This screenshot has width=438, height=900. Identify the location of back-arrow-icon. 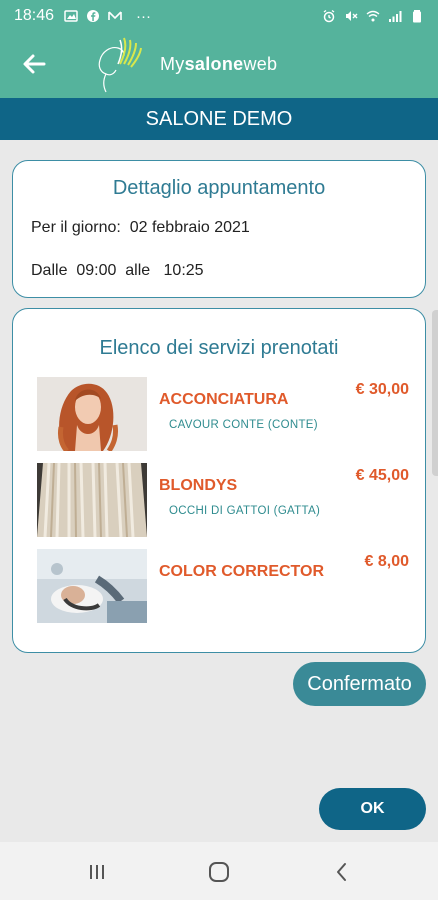
(34, 64).